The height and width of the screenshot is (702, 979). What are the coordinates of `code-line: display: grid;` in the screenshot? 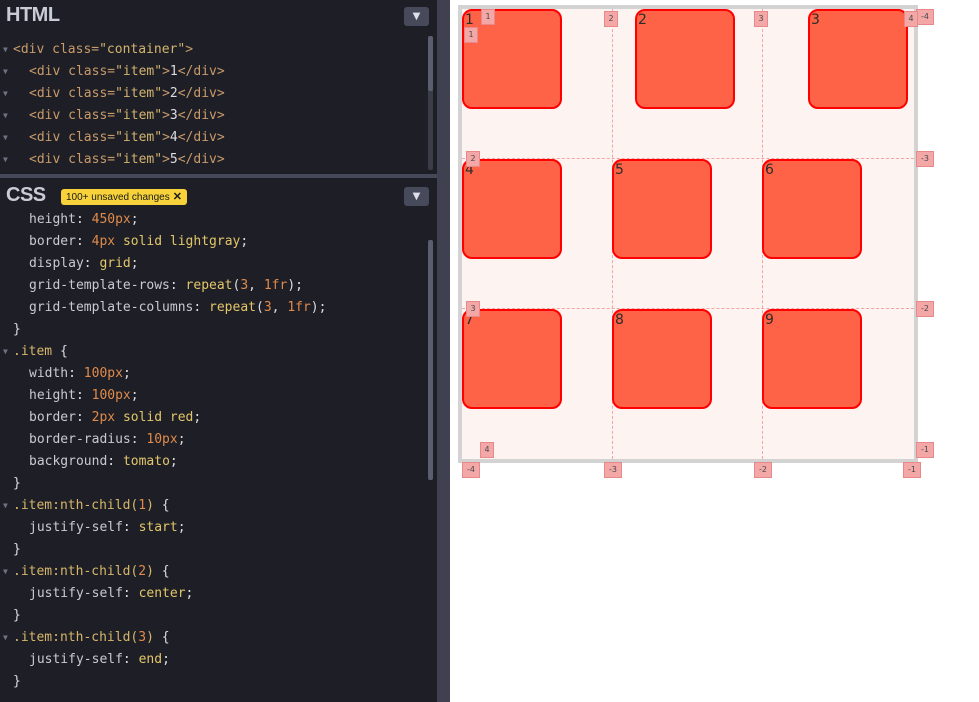 It's located at (84, 264).